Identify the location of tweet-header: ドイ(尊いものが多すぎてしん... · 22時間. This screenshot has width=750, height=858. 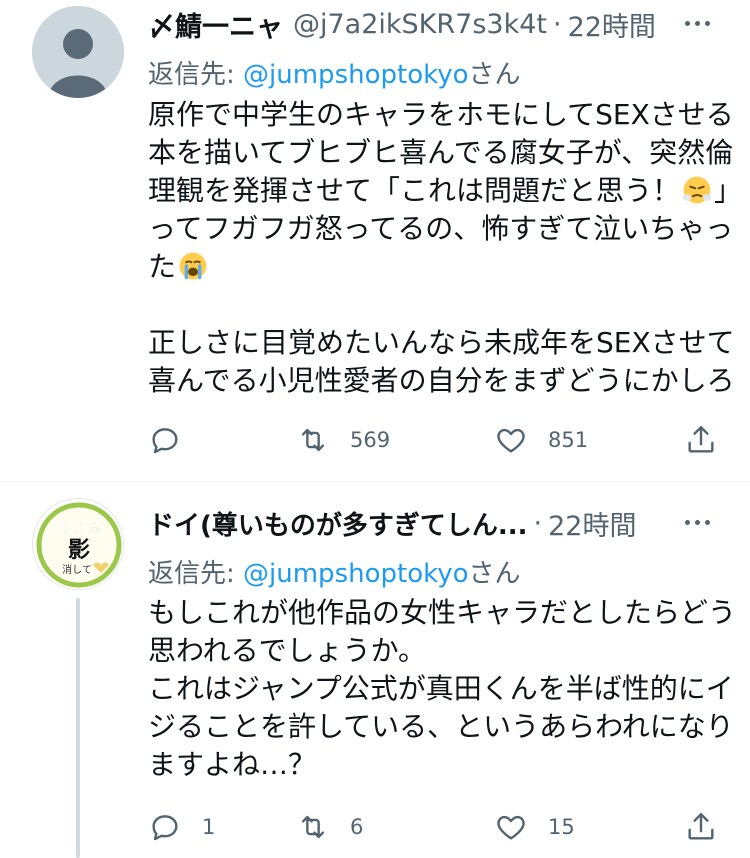
(437, 523).